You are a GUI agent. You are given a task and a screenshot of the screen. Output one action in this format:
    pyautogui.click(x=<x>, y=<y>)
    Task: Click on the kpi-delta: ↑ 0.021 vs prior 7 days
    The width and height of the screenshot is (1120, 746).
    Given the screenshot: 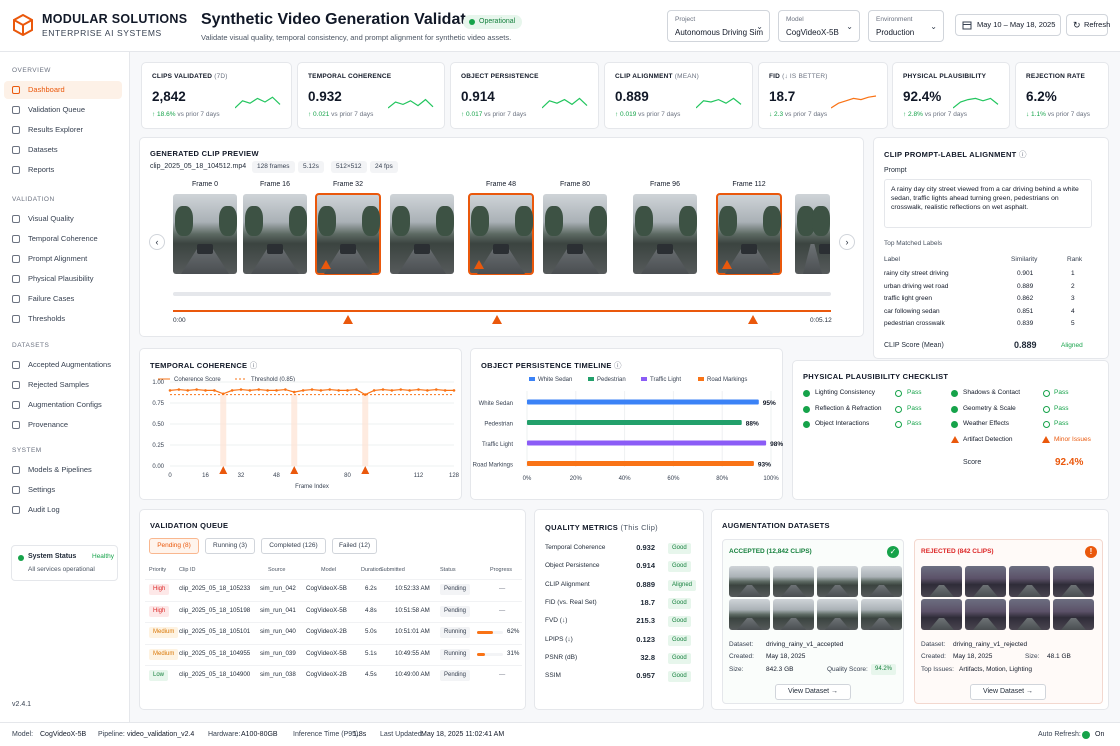 What is the action you would take?
    pyautogui.click(x=340, y=114)
    